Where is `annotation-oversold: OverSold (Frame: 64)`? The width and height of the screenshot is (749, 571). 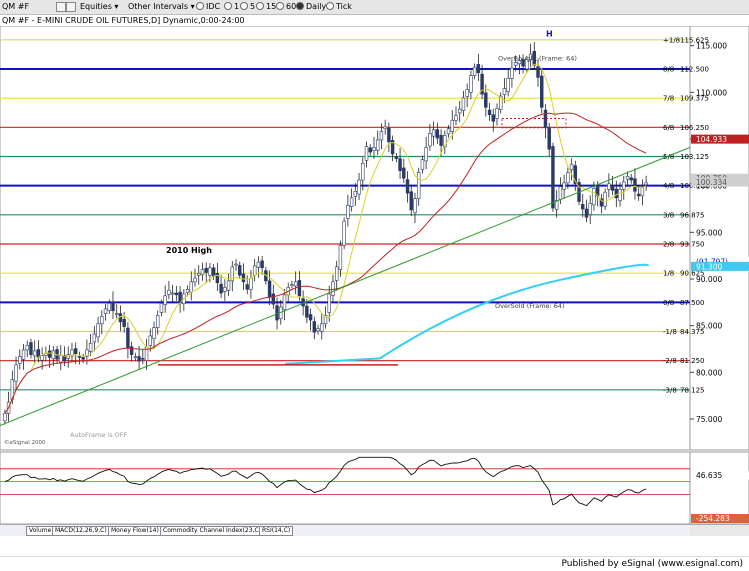 annotation-oversold: OverSold (Frame: 64) is located at coordinates (530, 306).